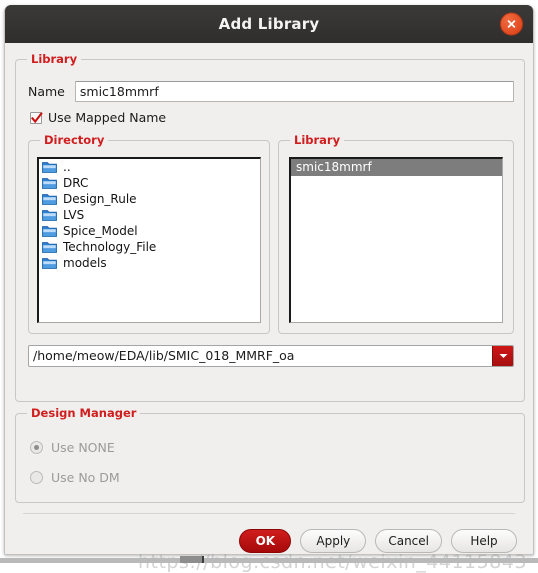 This screenshot has height=573, width=538. I want to click on dialog-button-row: OK Apply Cancel Help, so click(378, 541).